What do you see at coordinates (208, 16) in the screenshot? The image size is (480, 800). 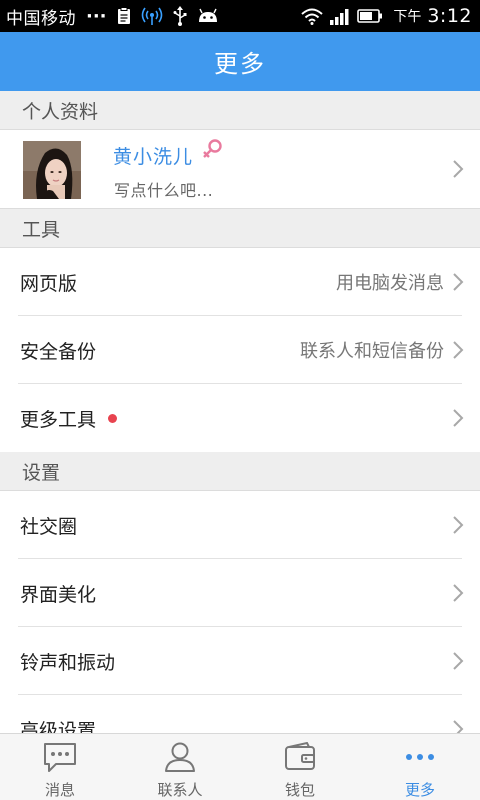 I see `android-icon` at bounding box center [208, 16].